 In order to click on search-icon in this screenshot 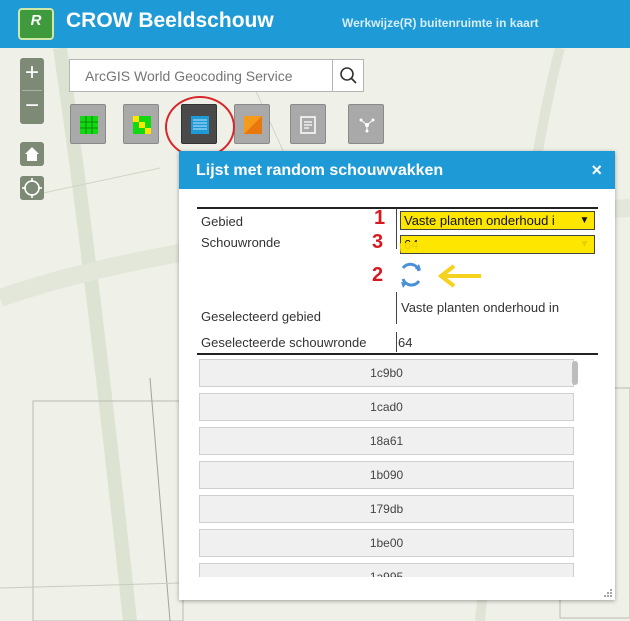, I will do `click(348, 75)`.